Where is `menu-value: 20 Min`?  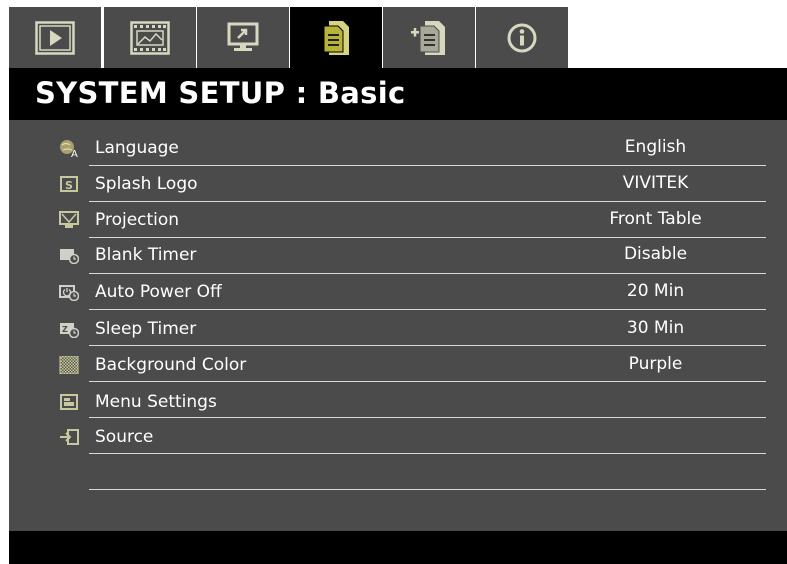 menu-value: 20 Min is located at coordinates (655, 291).